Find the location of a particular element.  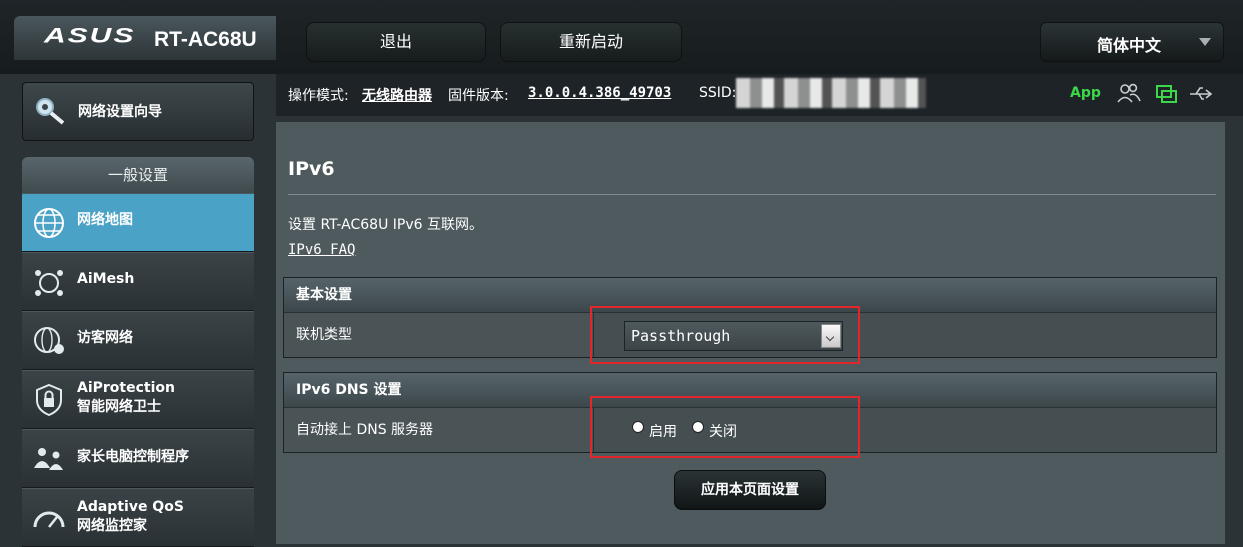

title-divider is located at coordinates (752, 194).